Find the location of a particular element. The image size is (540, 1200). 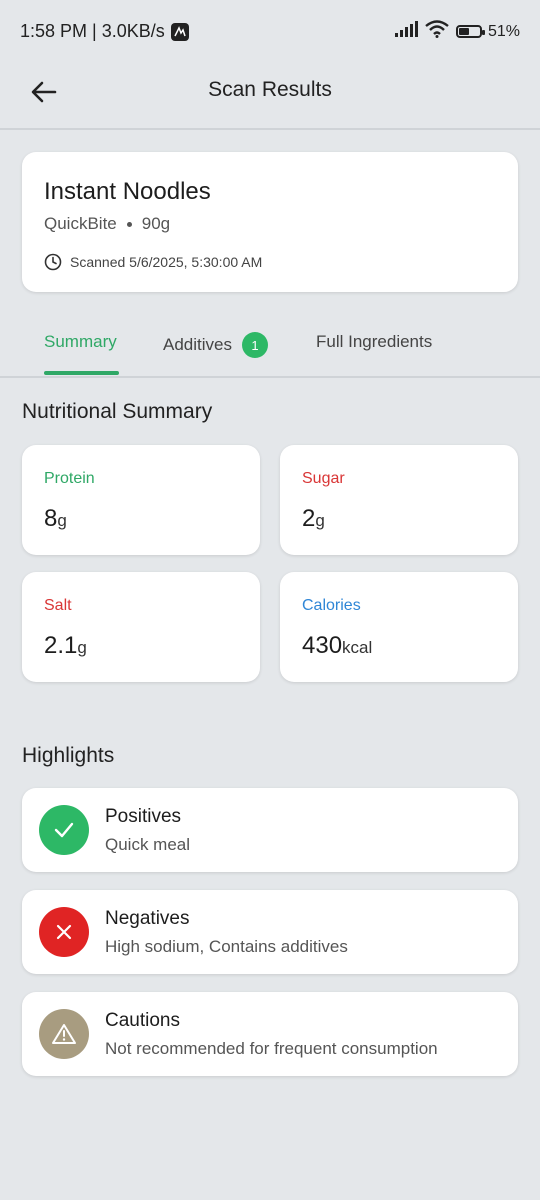

nutrition-card-sugar: Sugar 2g is located at coordinates (399, 500).